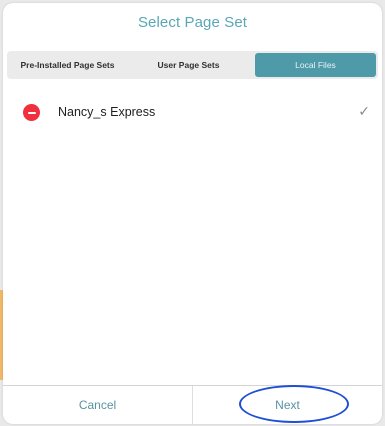  I want to click on delete-icon, so click(31, 112).